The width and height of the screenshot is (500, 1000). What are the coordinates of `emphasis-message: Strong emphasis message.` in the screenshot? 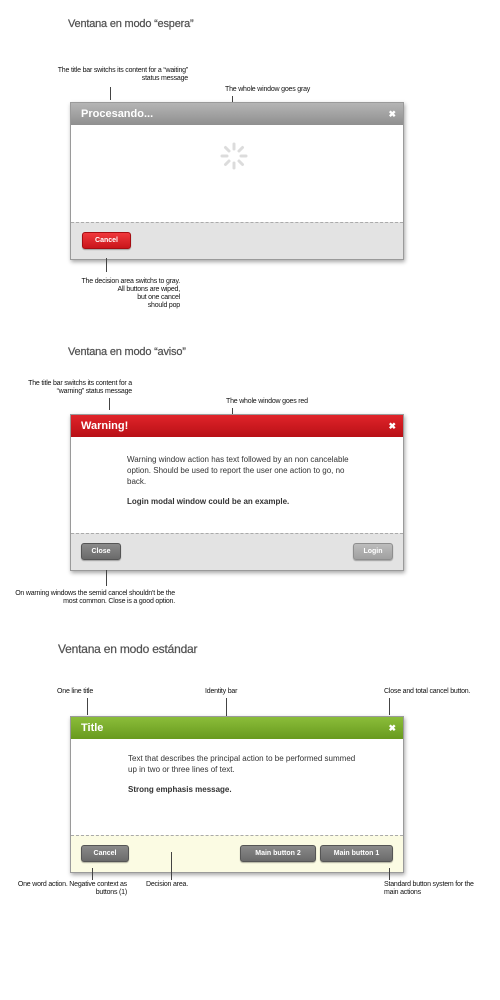 It's located at (180, 789).